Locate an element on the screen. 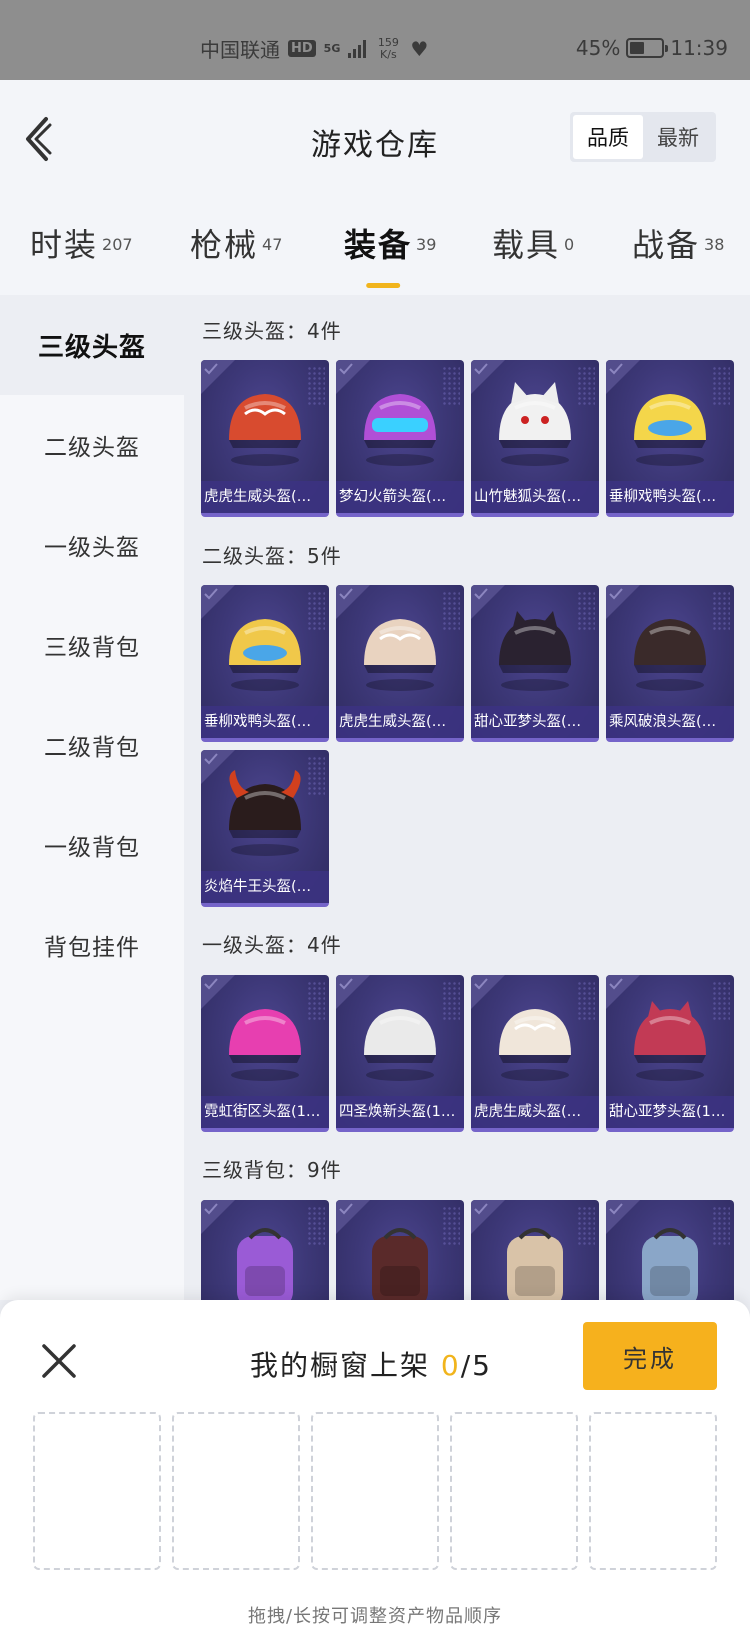  demon-backpack-icon is located at coordinates (400, 1264).